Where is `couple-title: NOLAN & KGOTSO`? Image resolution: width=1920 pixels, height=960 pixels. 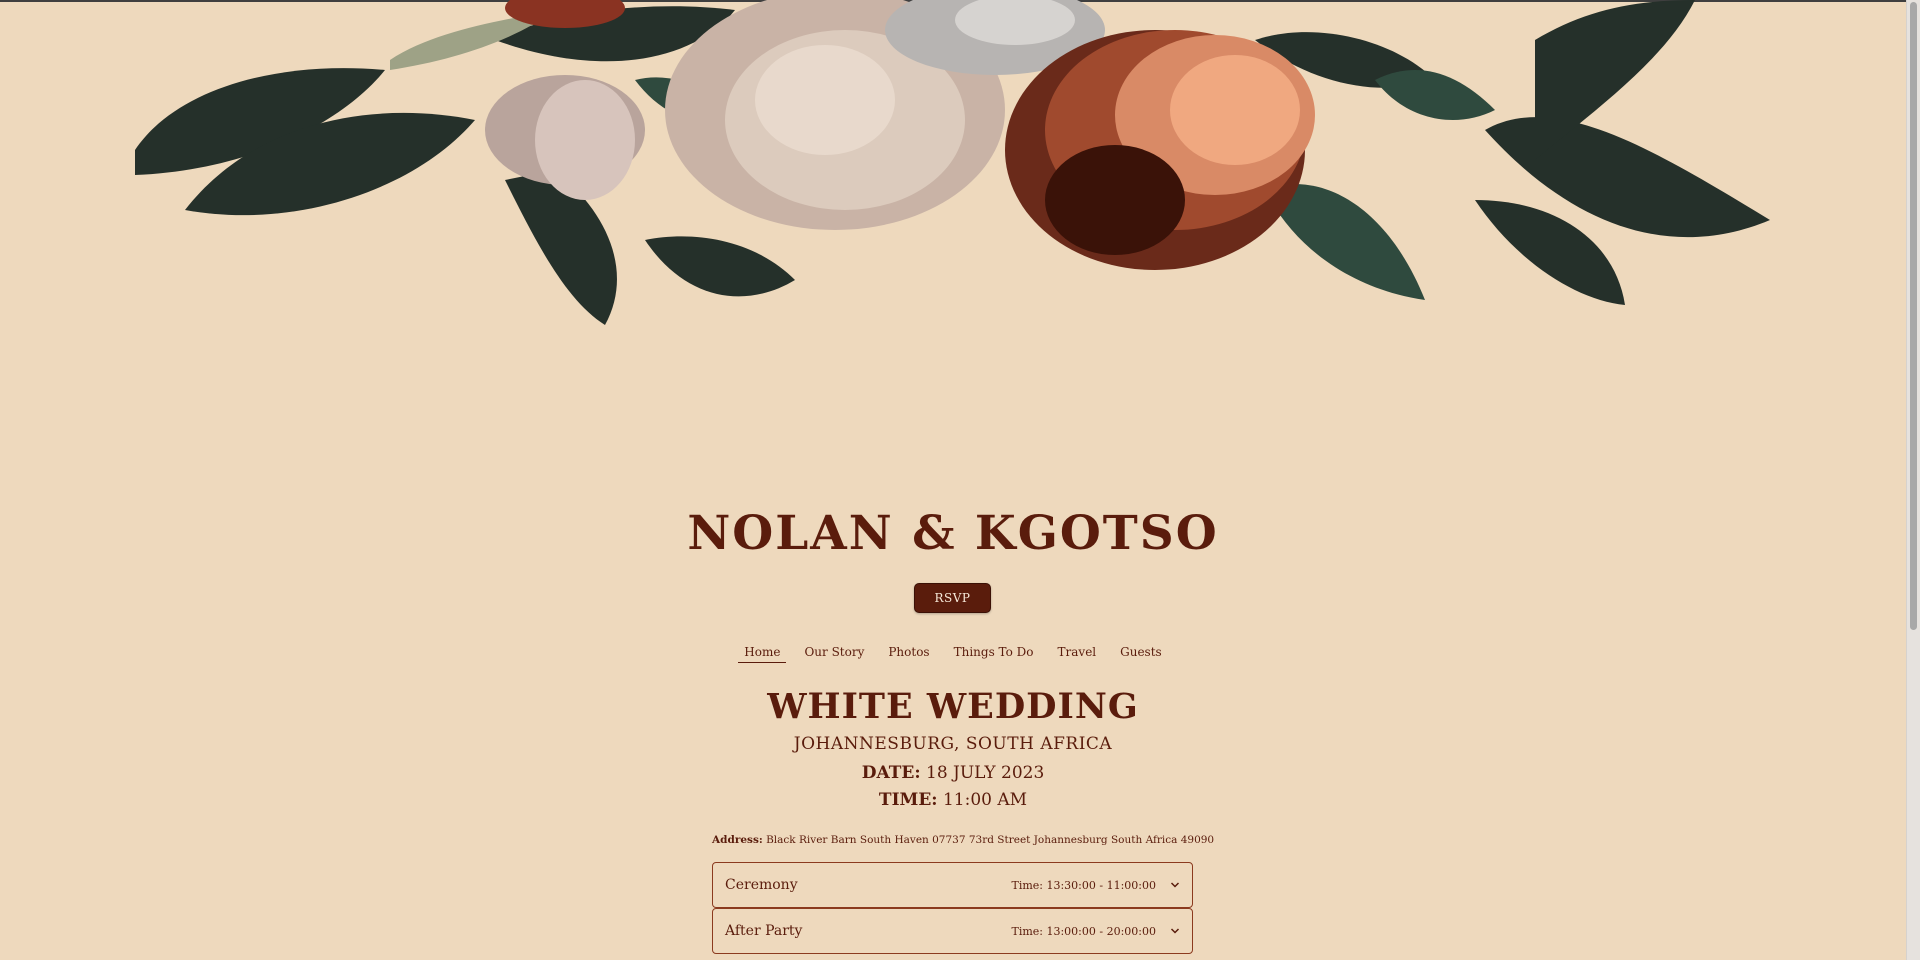 couple-title: NOLAN & KGOTSO is located at coordinates (953, 533).